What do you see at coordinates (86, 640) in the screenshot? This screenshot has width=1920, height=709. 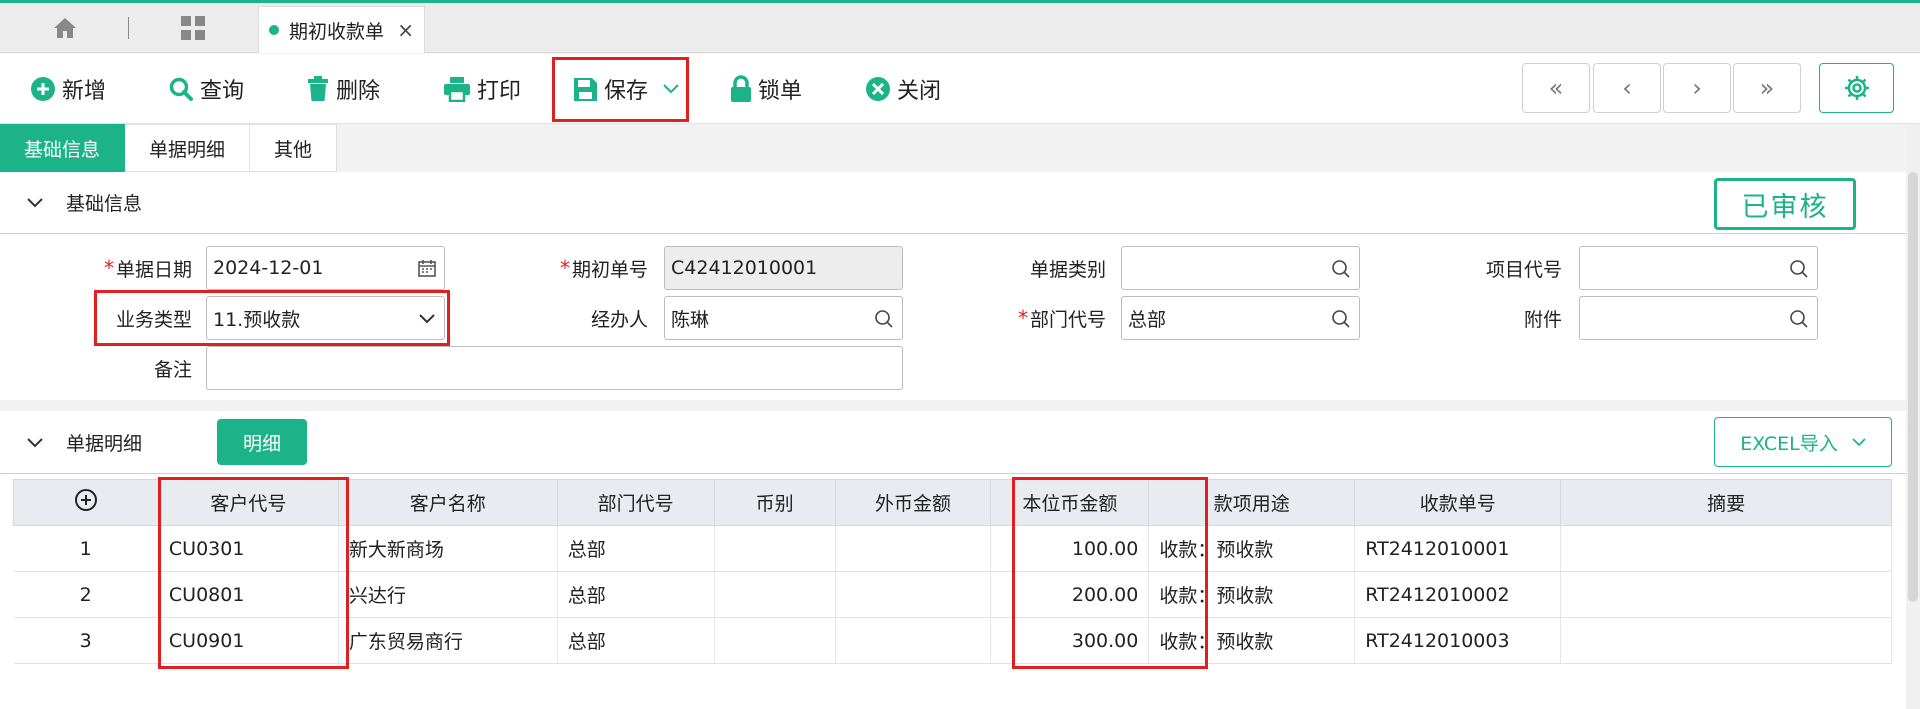 I see `row-number: 3` at bounding box center [86, 640].